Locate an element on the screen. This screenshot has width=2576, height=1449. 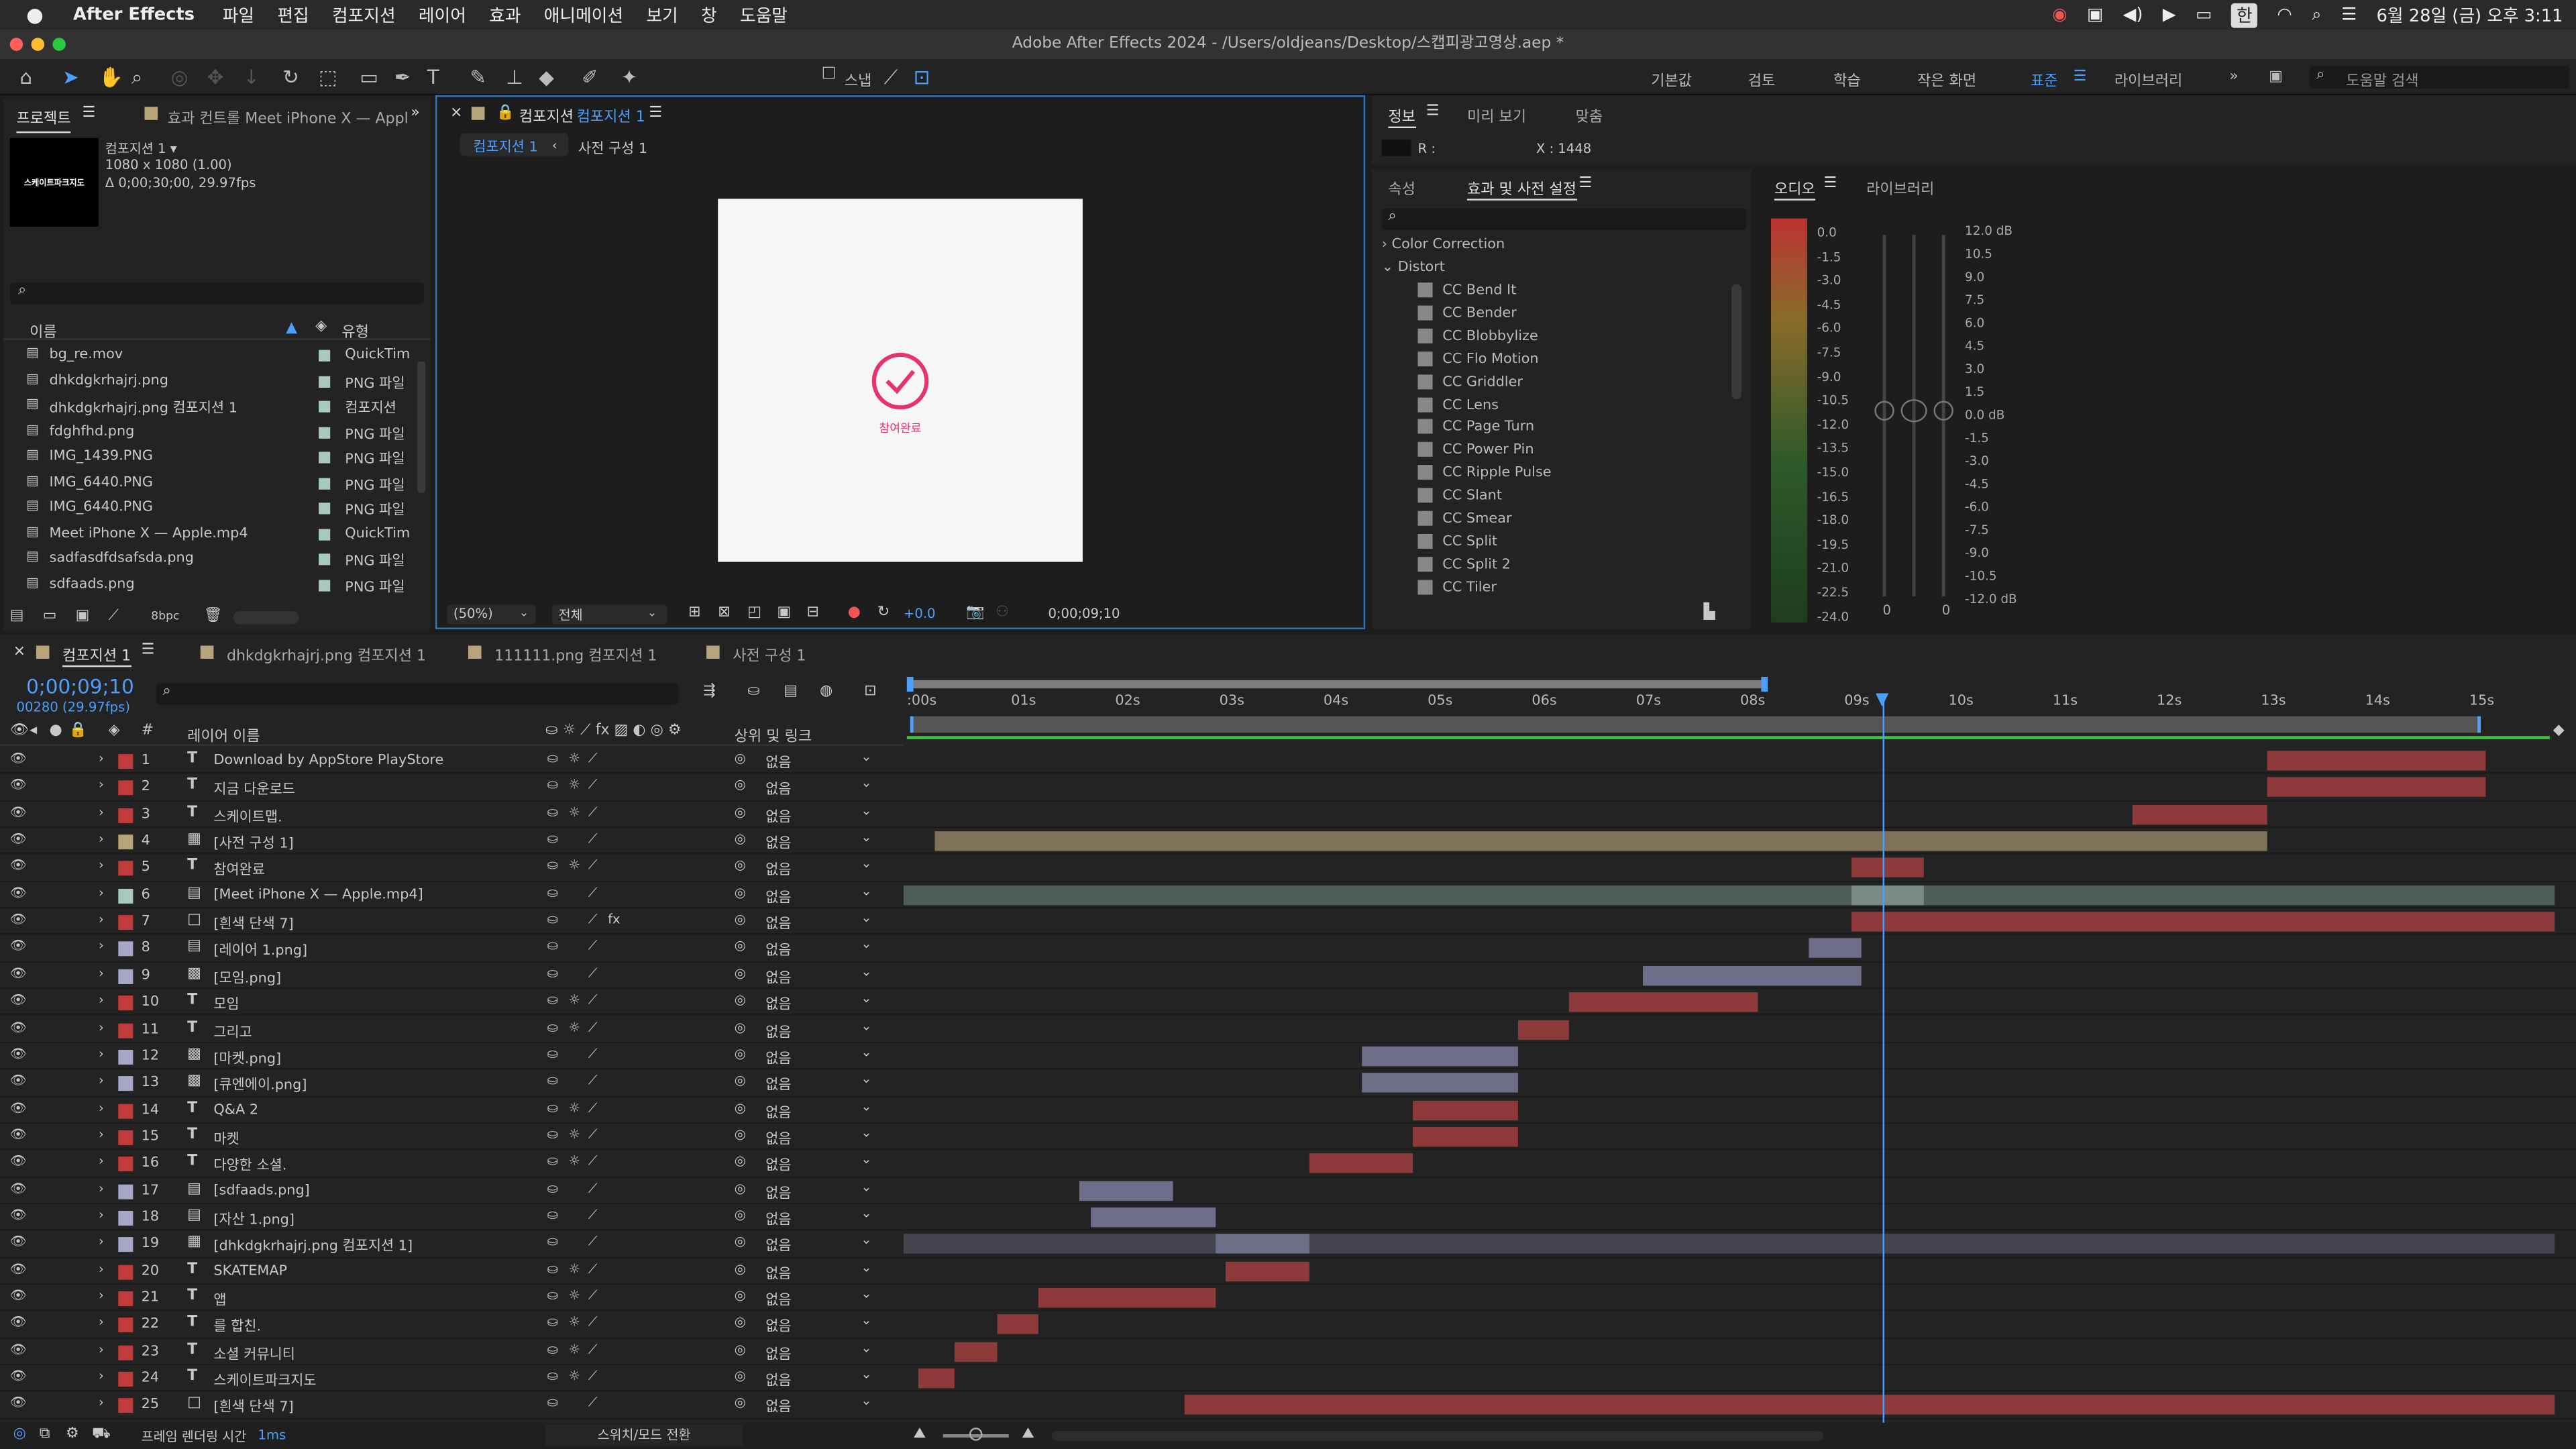
more-tabs-icon: » is located at coordinates (415, 113).